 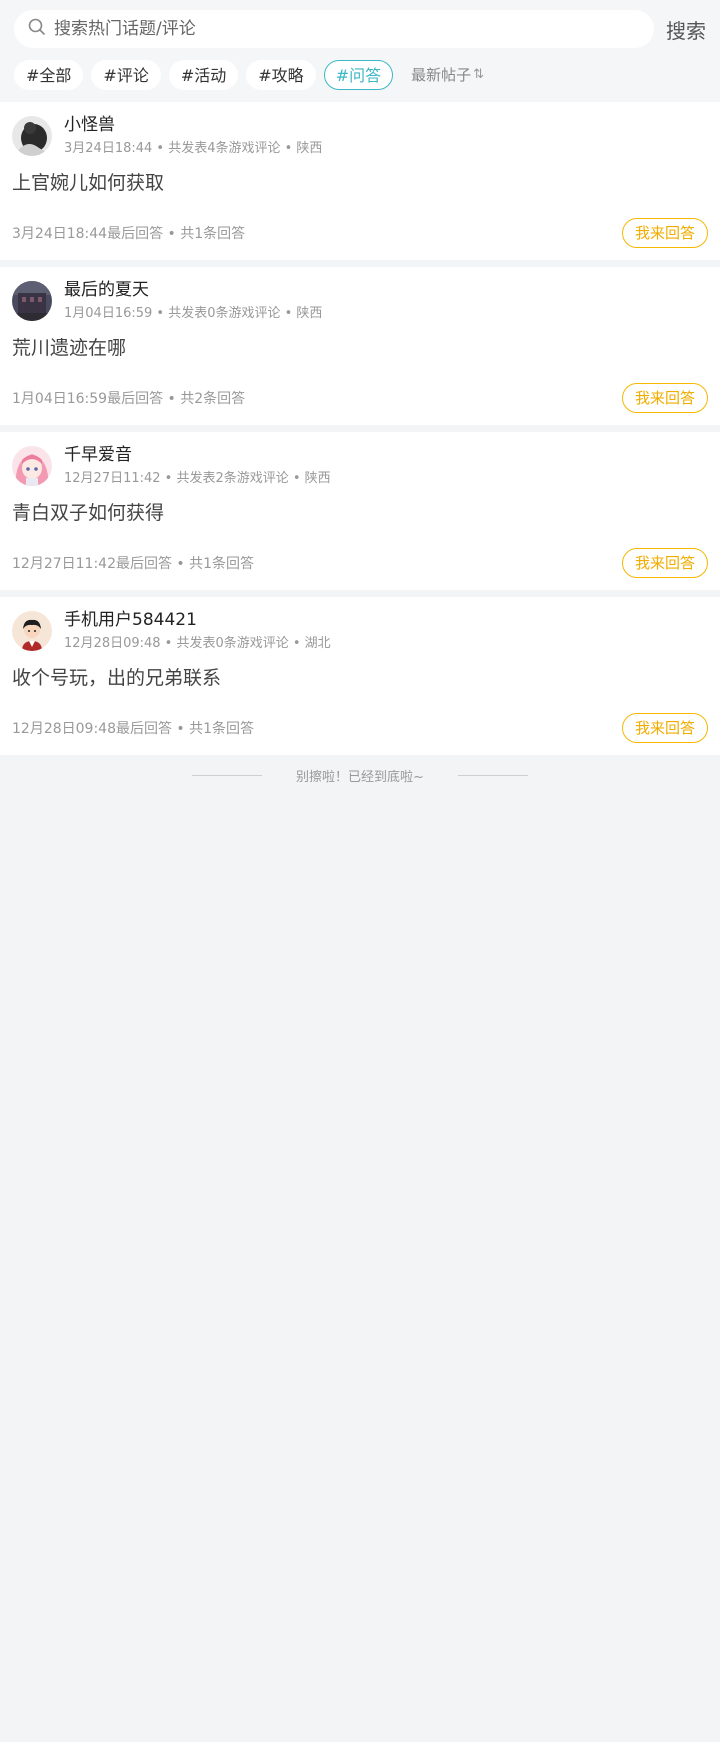 I want to click on author-name: 手机用户584421, so click(x=197, y=620).